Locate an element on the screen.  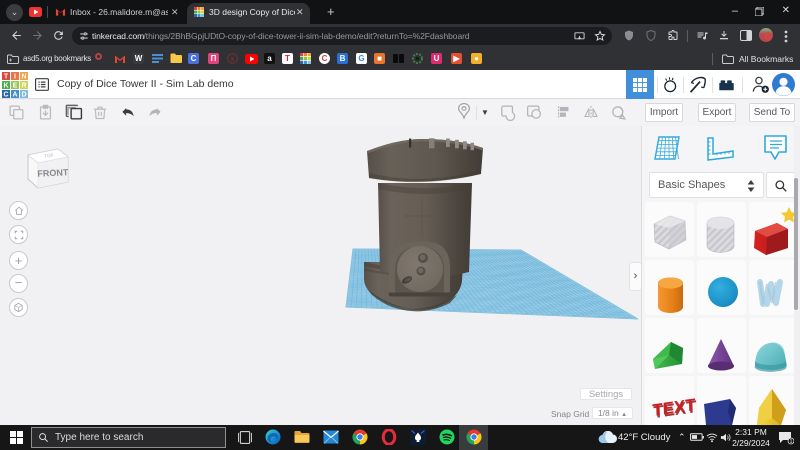
svg-text: 1 is located at coordinates (791, 442).